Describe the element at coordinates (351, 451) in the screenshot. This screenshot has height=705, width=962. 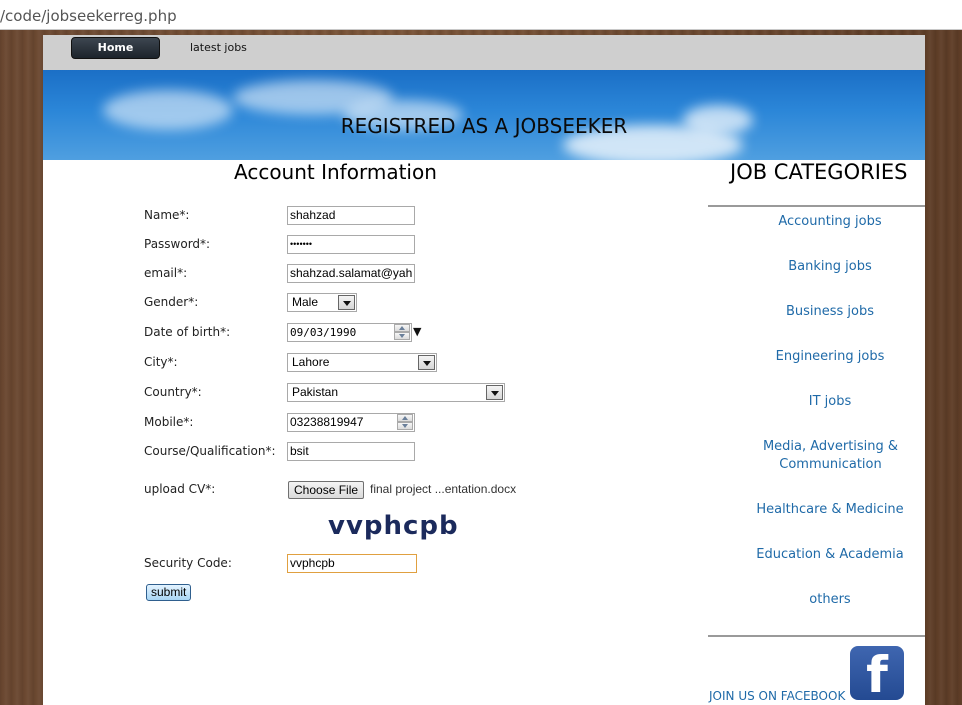
I see `course-field: bsit` at that location.